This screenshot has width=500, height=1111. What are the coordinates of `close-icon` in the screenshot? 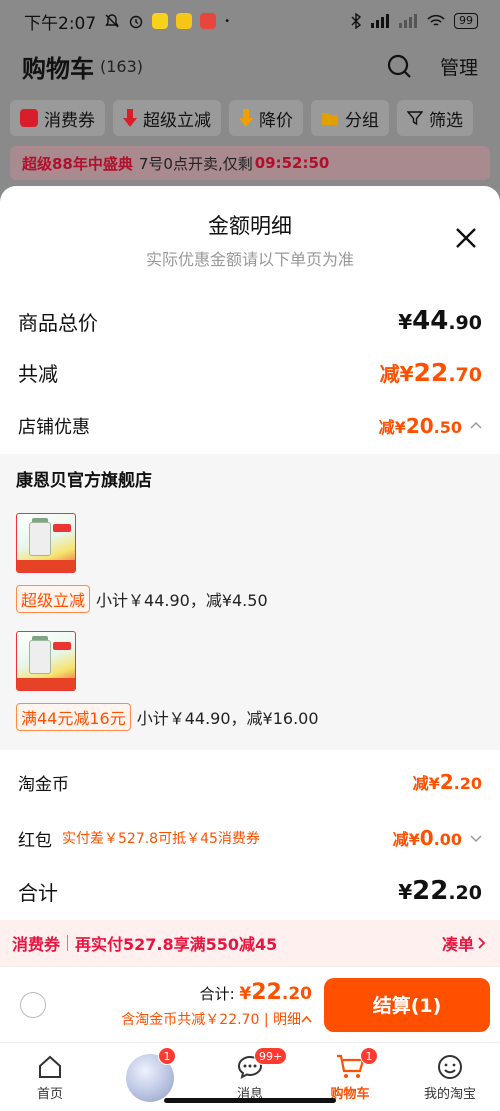 It's located at (466, 238).